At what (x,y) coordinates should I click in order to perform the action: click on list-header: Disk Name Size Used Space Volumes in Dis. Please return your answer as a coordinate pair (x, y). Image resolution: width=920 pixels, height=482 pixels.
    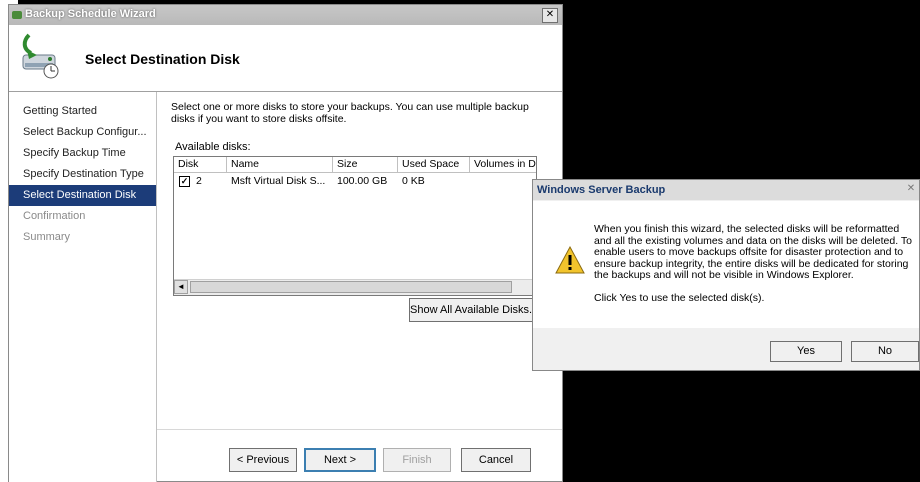
    Looking at the image, I should click on (355, 165).